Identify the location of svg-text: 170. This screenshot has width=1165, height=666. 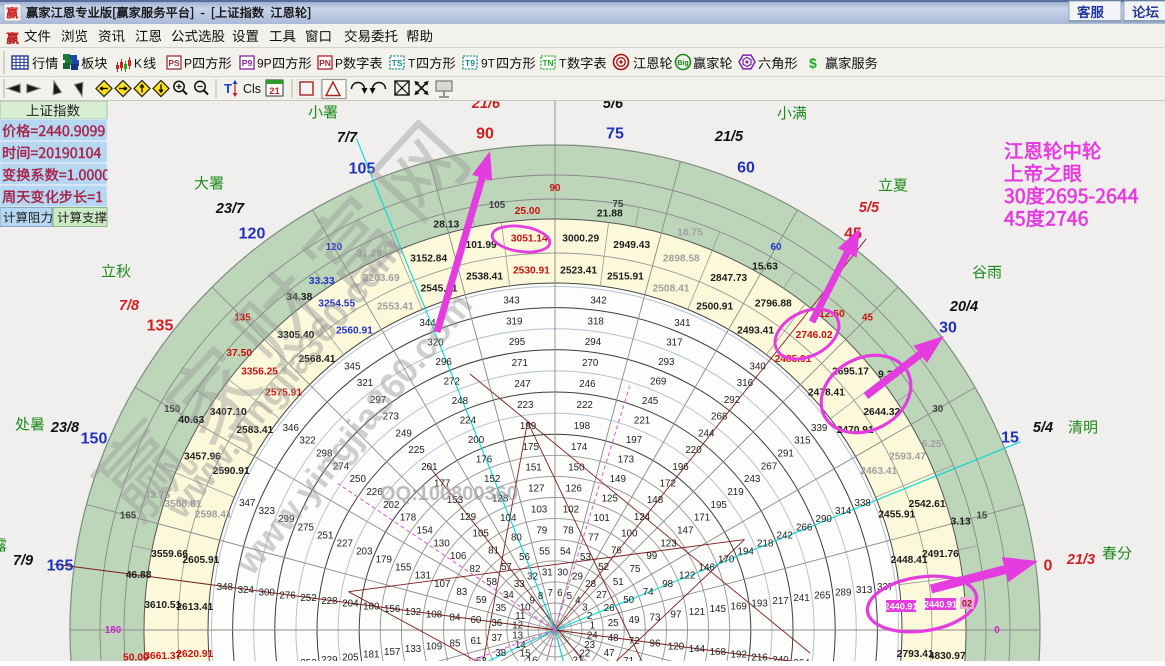
(726, 560).